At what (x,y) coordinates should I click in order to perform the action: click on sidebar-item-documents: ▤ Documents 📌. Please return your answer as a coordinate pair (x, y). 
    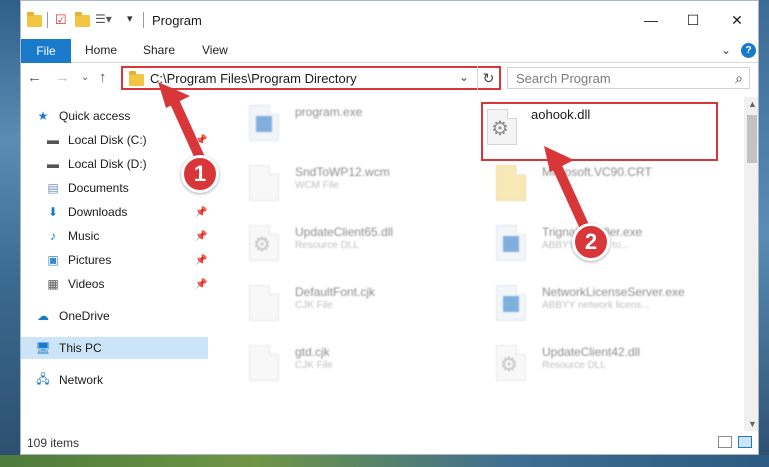
    Looking at the image, I should click on (114, 188).